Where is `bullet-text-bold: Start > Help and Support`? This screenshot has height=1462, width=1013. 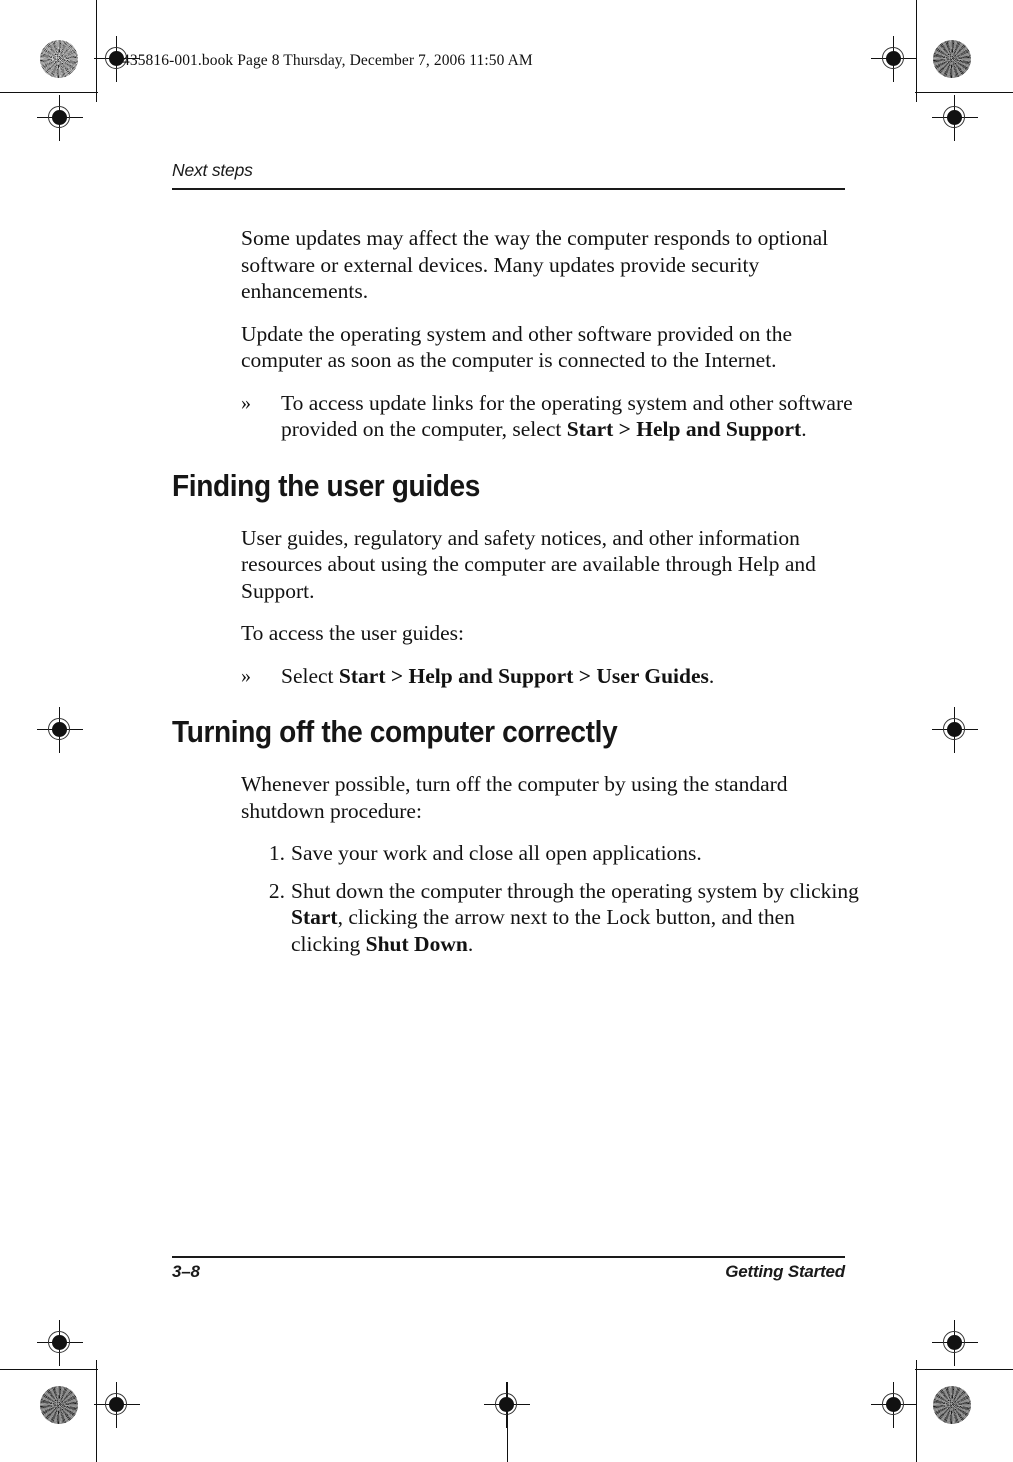
bullet-text-bold: Start > Help and Support is located at coordinates (684, 429).